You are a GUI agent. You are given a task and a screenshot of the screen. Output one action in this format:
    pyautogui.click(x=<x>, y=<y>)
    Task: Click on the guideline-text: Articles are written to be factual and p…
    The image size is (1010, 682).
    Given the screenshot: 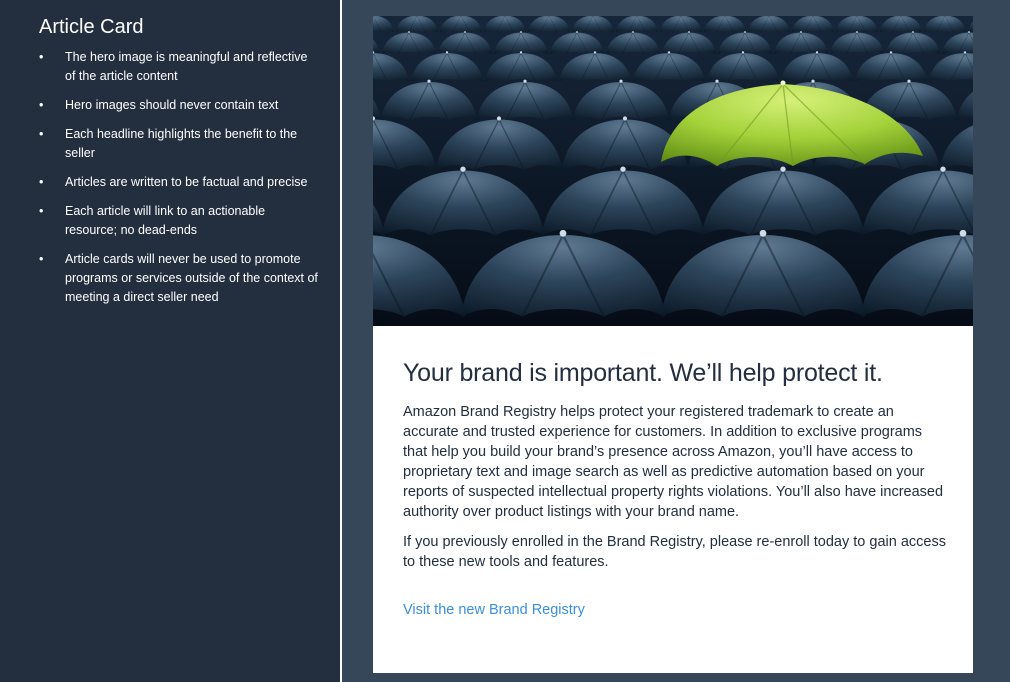 What is the action you would take?
    pyautogui.click(x=186, y=182)
    